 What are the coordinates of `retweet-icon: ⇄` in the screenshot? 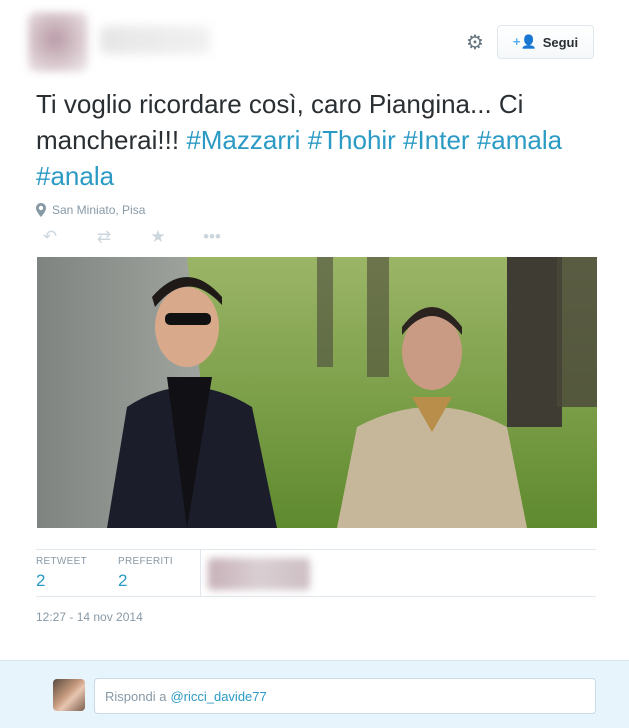 It's located at (104, 237).